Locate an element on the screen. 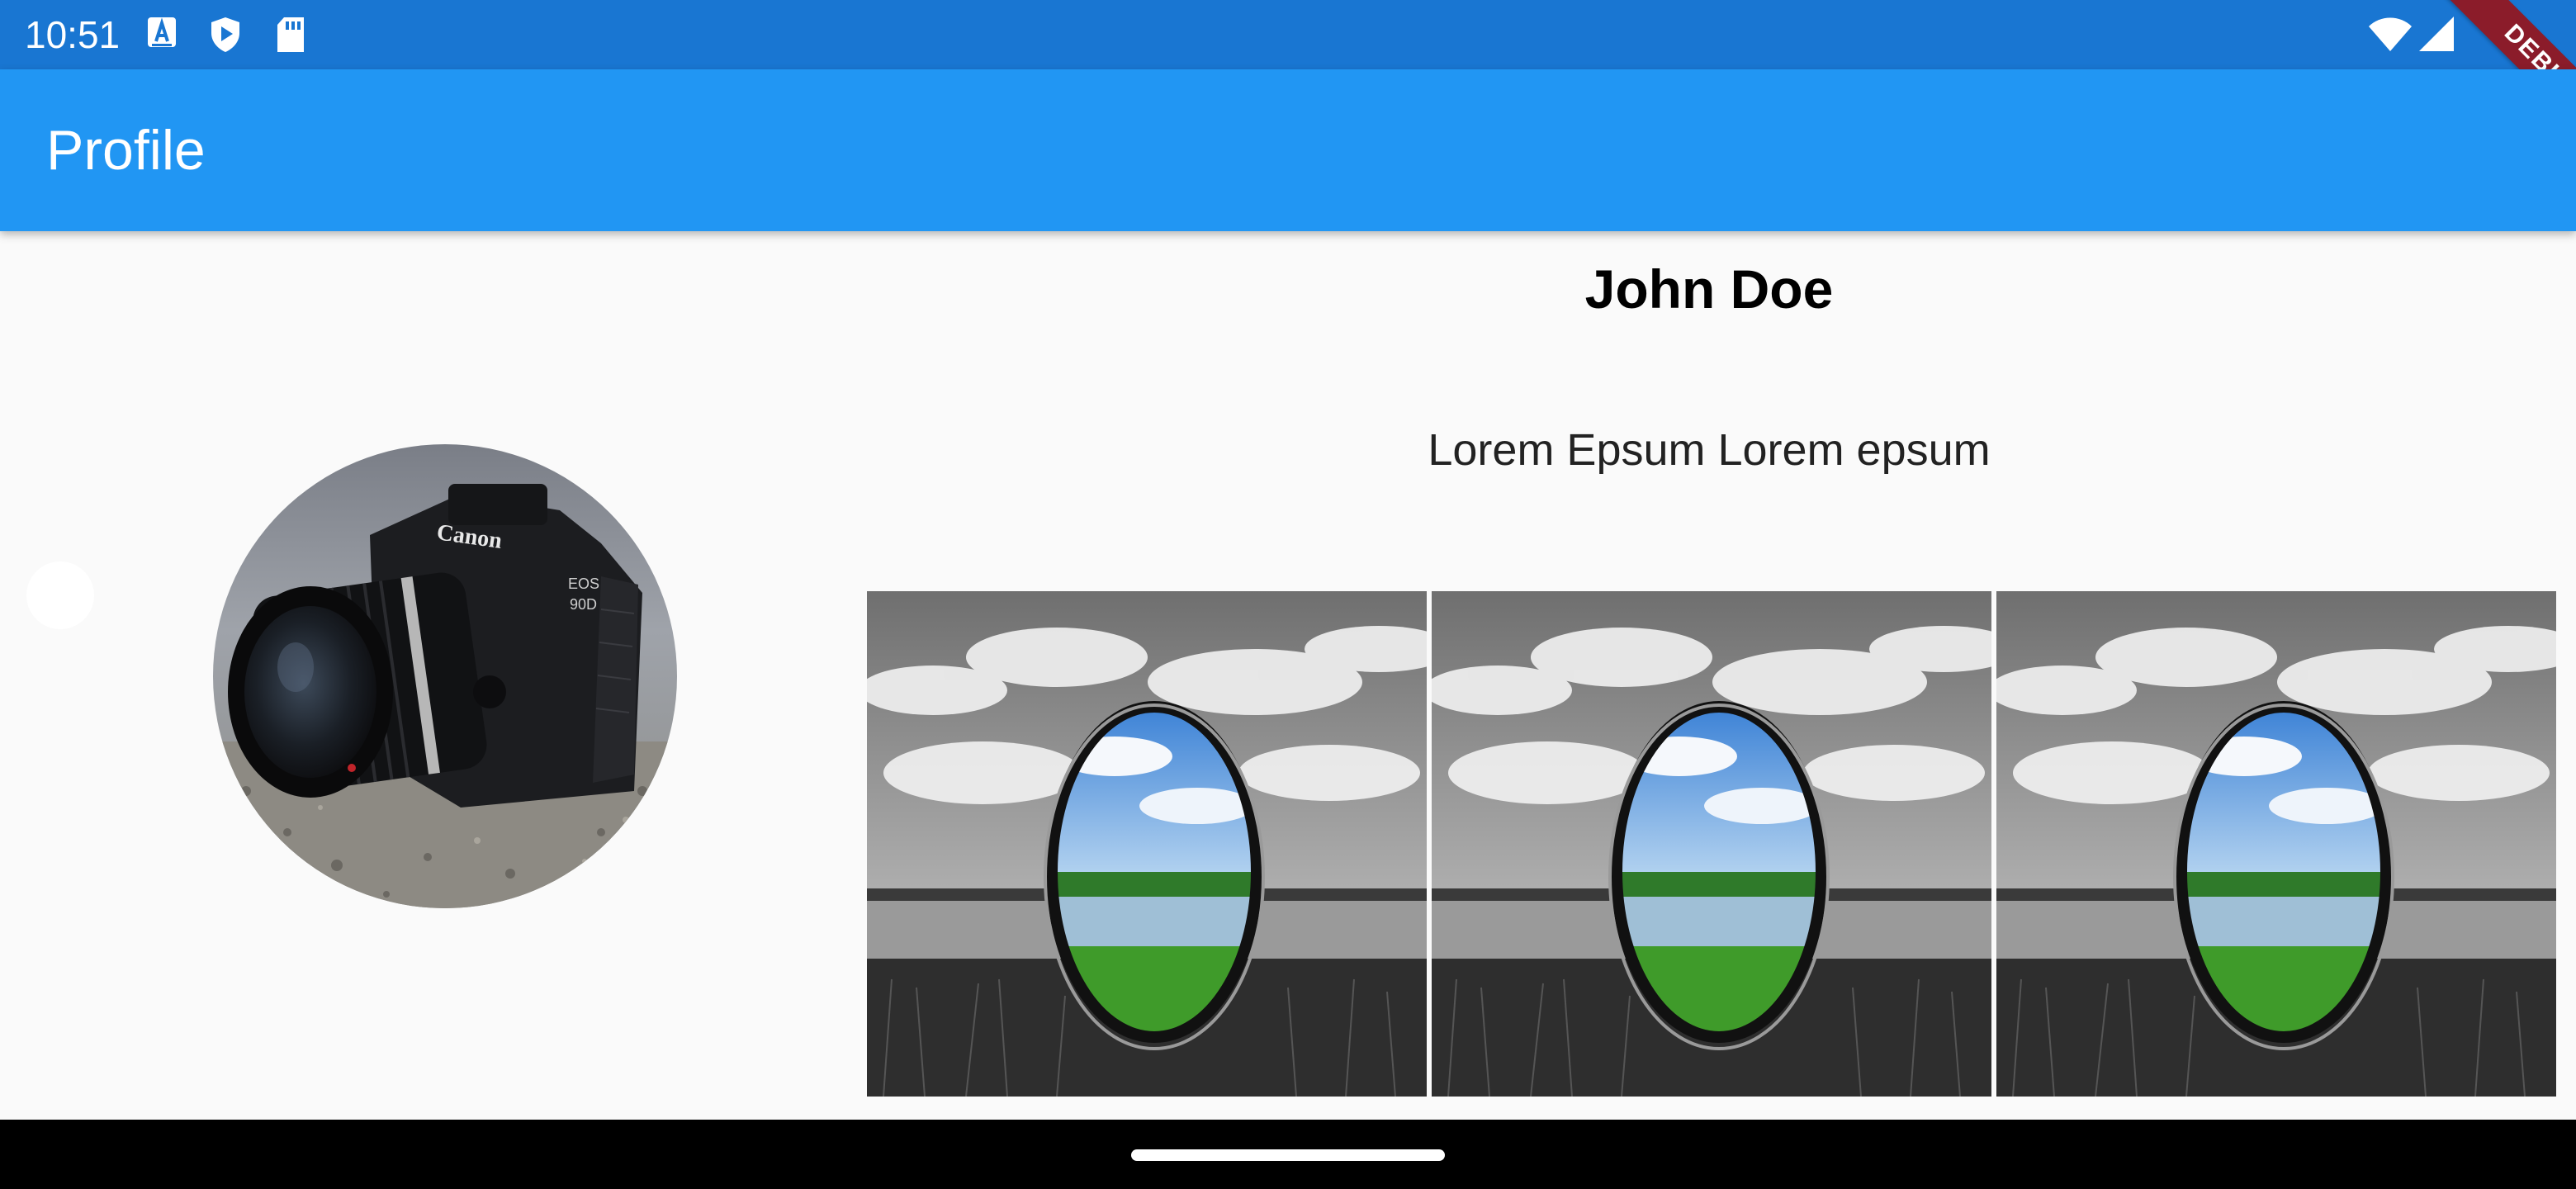  svg-text: EOS is located at coordinates (583, 584).